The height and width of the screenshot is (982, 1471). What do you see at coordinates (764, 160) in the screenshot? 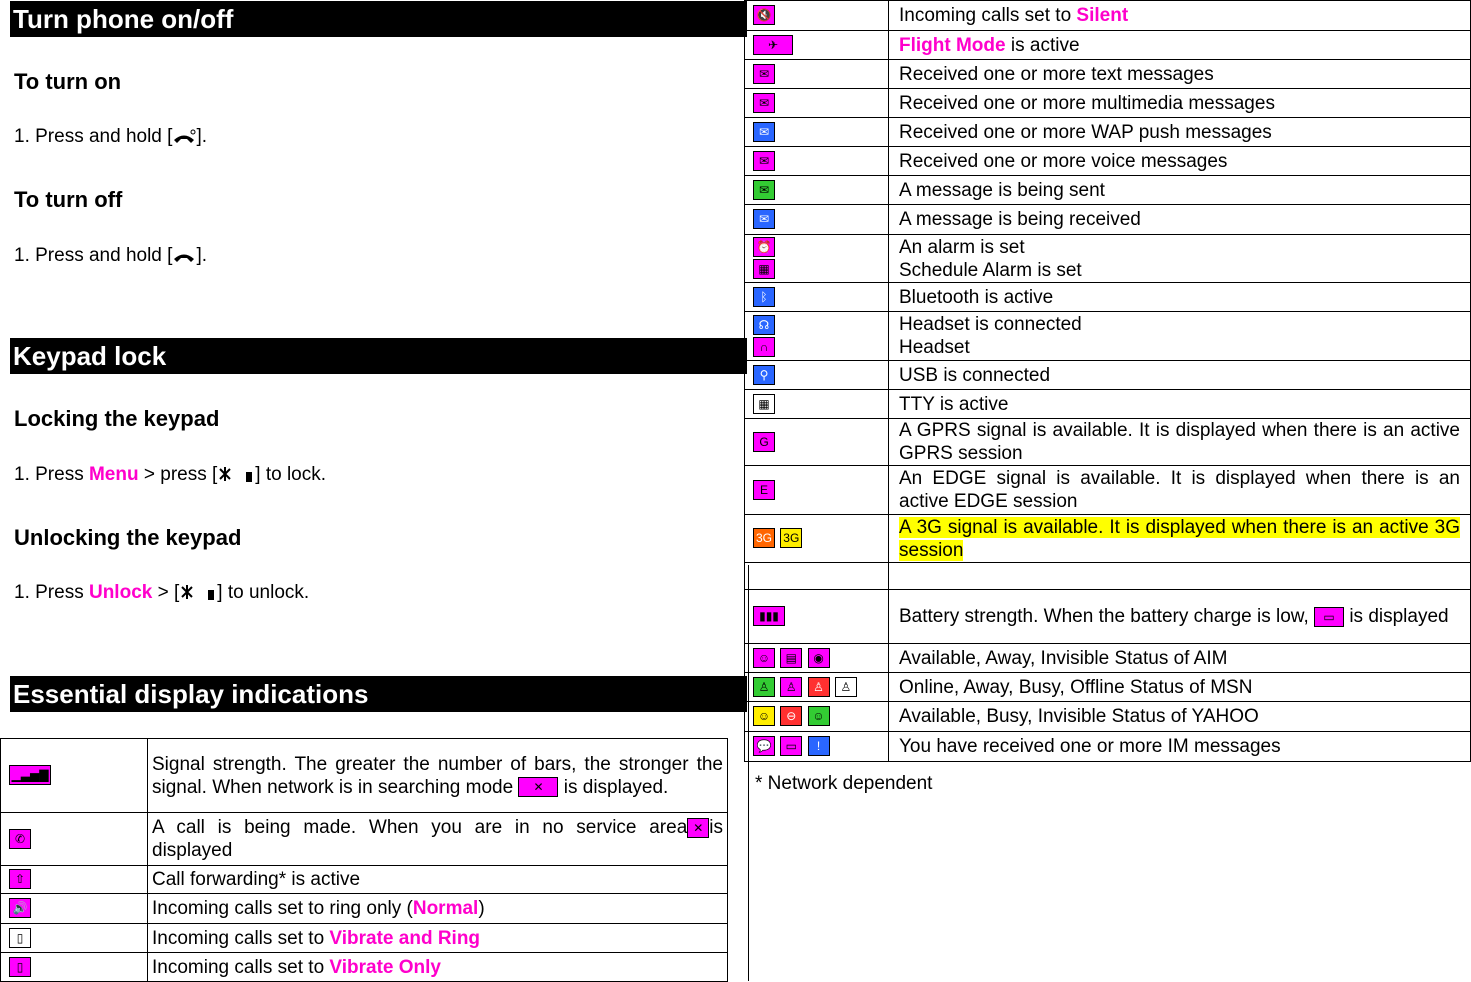
I see `voice-message-icon: ✉` at bounding box center [764, 160].